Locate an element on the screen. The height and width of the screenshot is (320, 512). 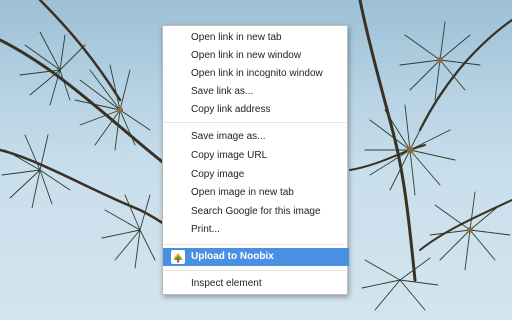
menu-item-copy-image: Copy image is located at coordinates (256, 175).